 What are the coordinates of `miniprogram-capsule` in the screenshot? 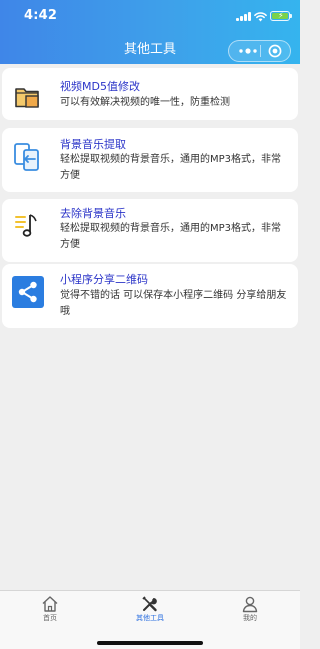 It's located at (259, 51).